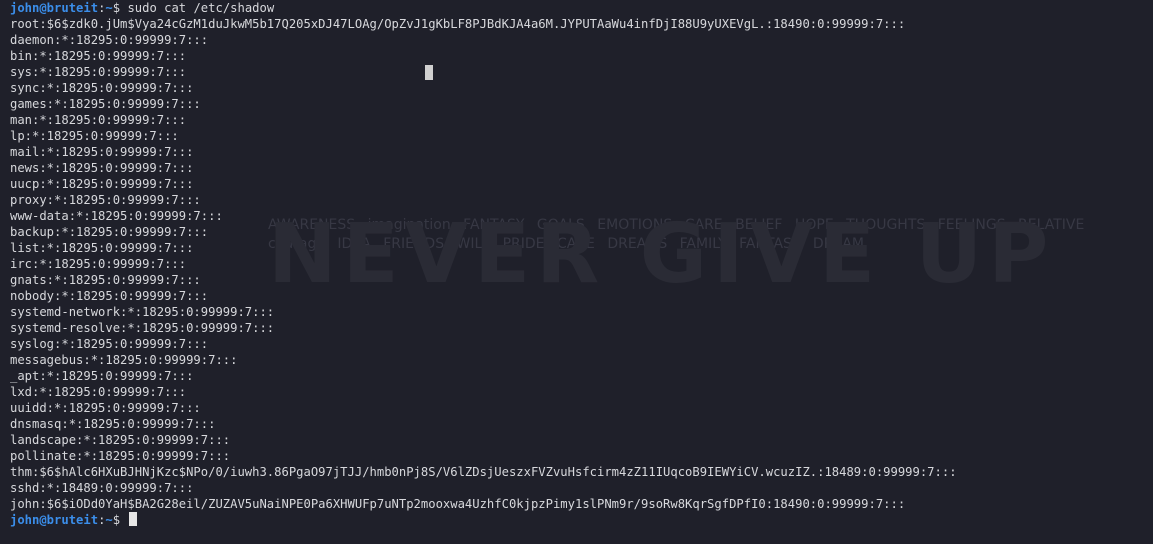  I want to click on output-line: daemon:*:18295:0:99999:7:::, so click(109, 40).